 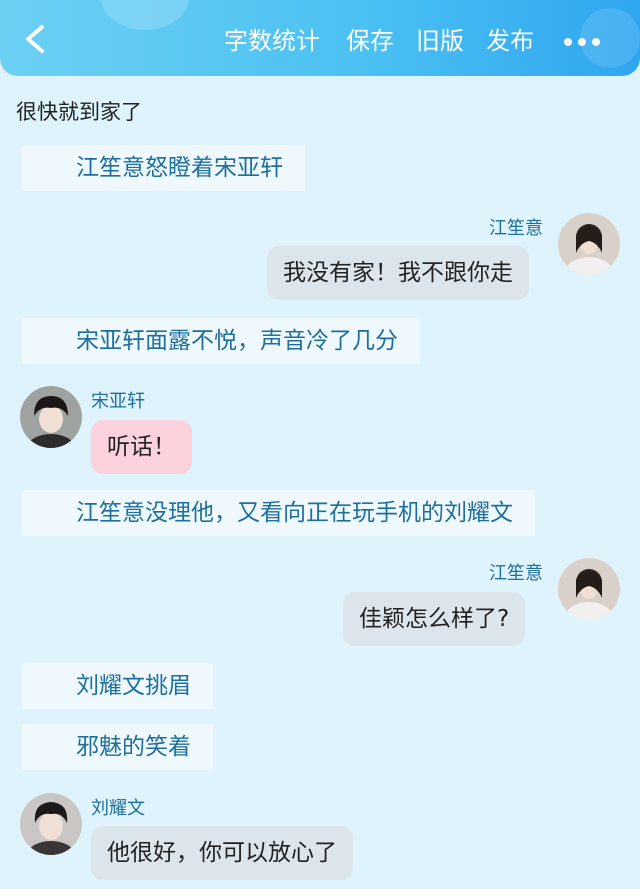 What do you see at coordinates (35, 39) in the screenshot?
I see `chevron-left-icon` at bounding box center [35, 39].